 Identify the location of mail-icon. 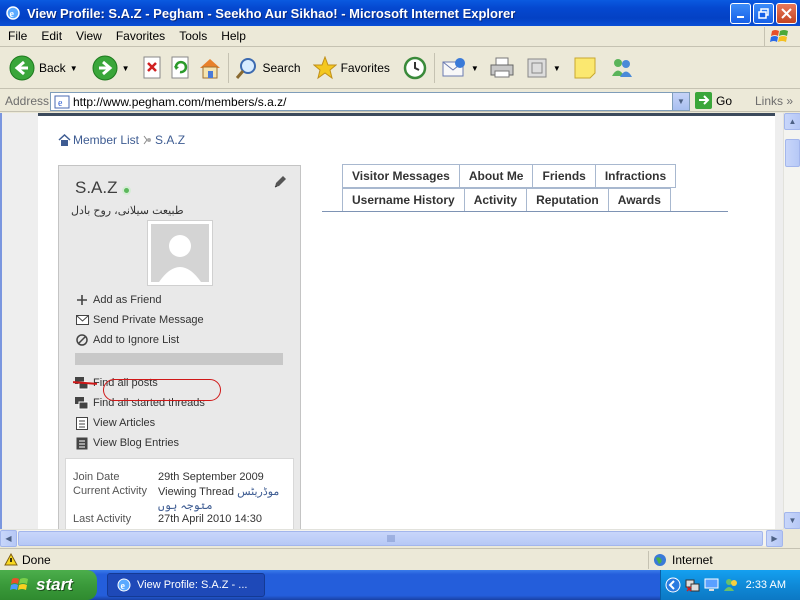
(453, 67).